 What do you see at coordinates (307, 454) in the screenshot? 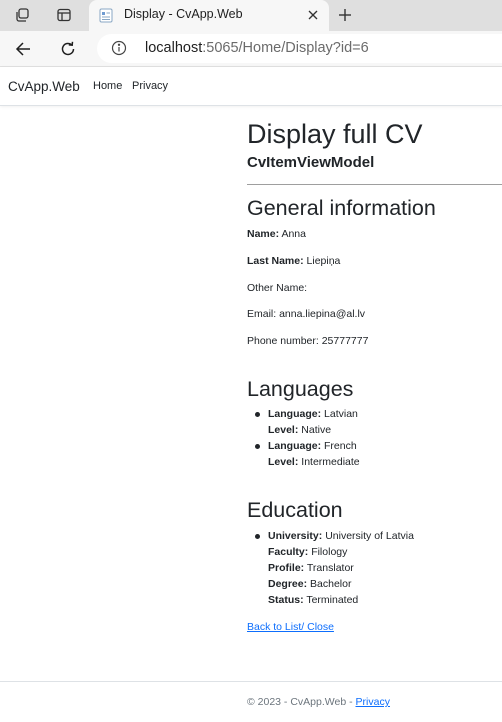
I see `list-item: Language: French Level: Intermediate` at bounding box center [307, 454].